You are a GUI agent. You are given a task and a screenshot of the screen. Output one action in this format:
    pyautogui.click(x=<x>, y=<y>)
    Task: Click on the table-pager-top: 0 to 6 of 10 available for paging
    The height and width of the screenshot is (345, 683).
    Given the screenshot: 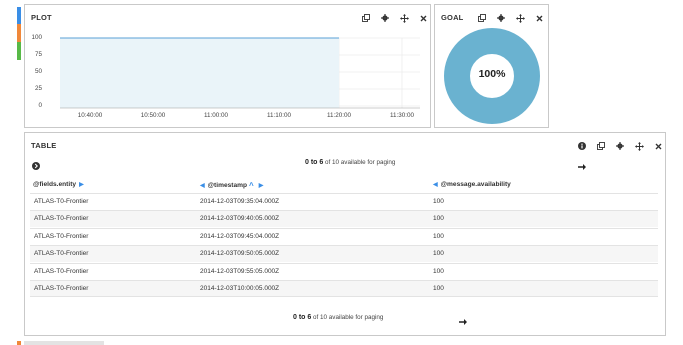 What is the action you would take?
    pyautogui.click(x=350, y=162)
    